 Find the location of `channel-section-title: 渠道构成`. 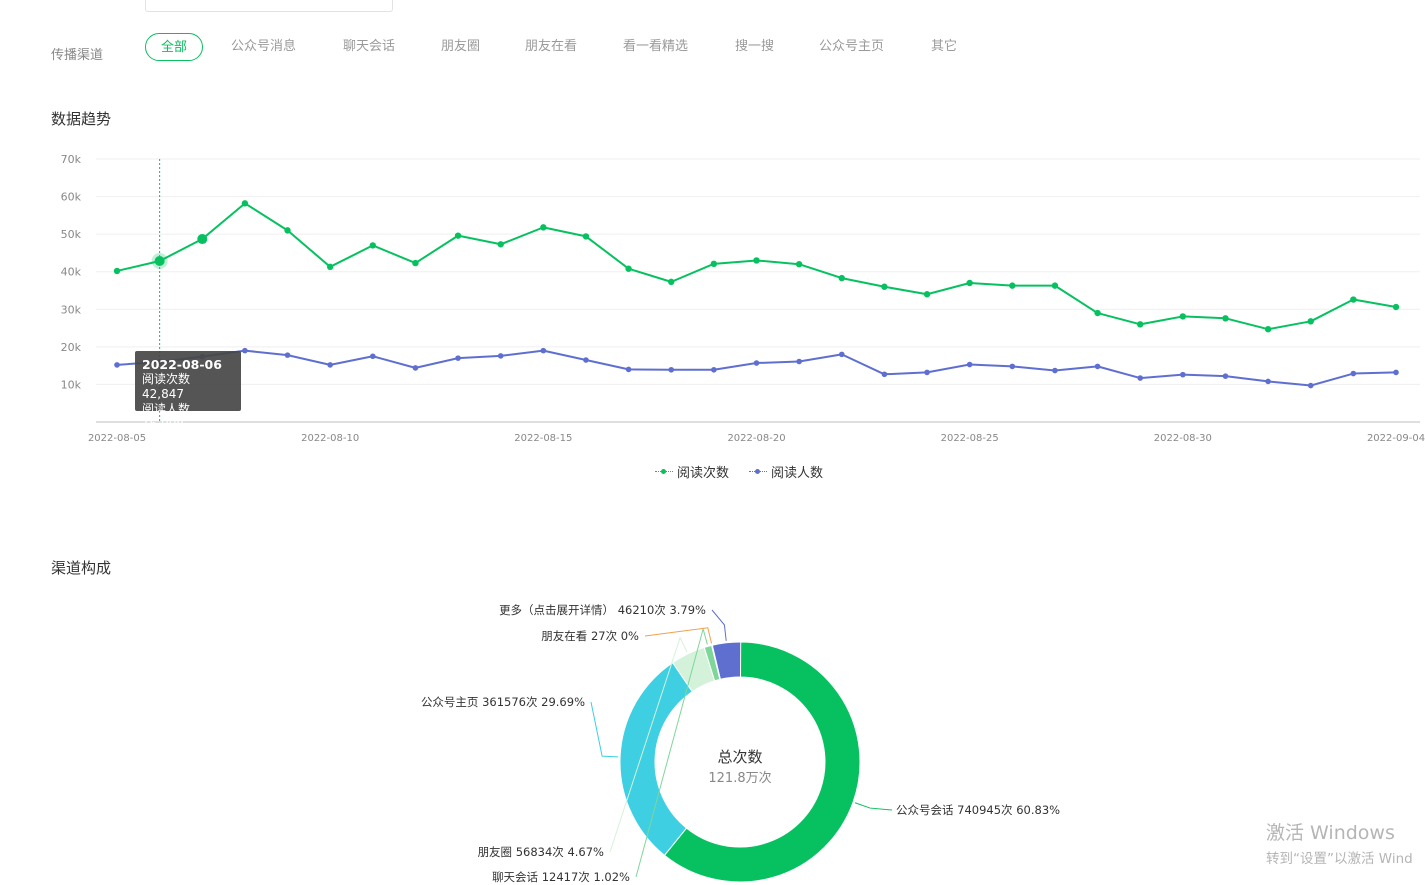

channel-section-title: 渠道构成 is located at coordinates (81, 568).